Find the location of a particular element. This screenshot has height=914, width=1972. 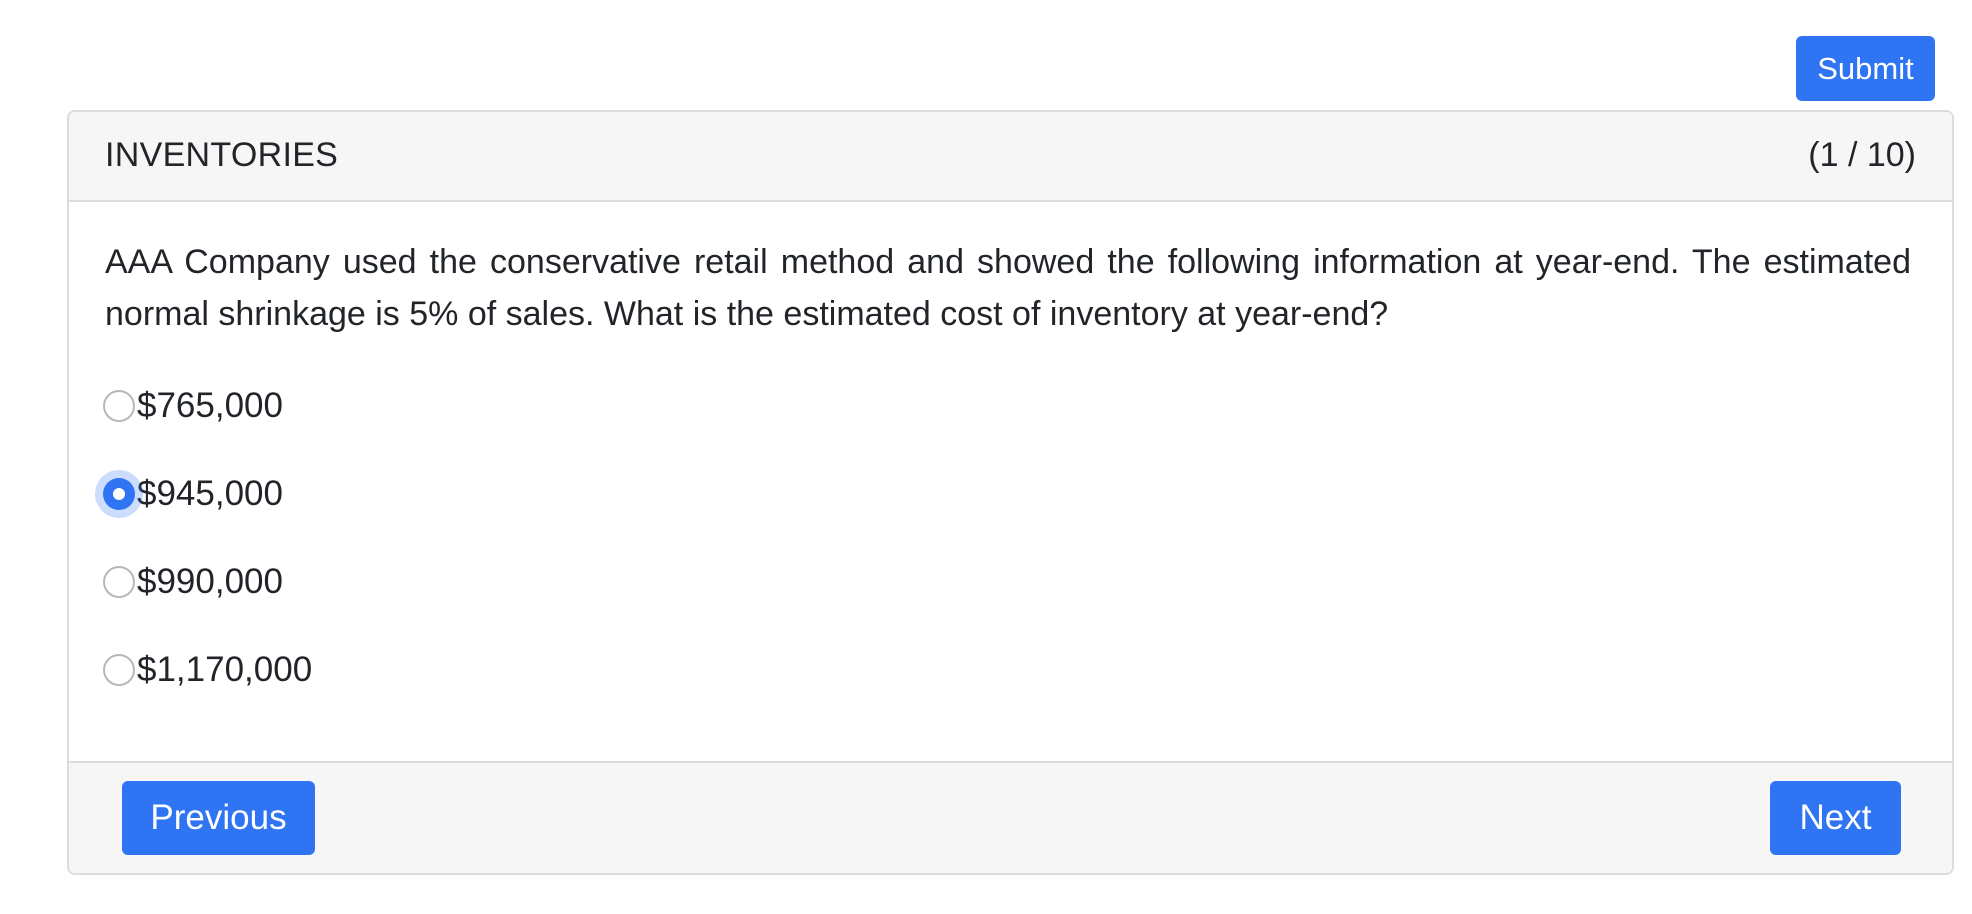

submit-button: Submit is located at coordinates (1865, 68).